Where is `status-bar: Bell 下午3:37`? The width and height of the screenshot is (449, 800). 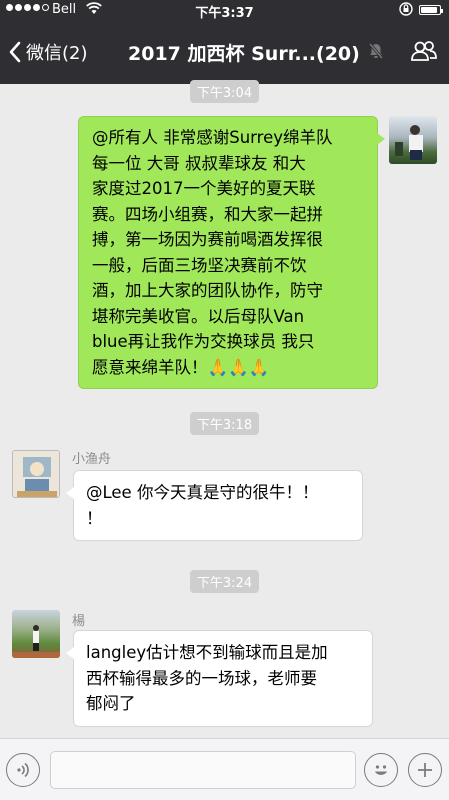
status-bar: Bell 下午3:37 is located at coordinates (224, 10).